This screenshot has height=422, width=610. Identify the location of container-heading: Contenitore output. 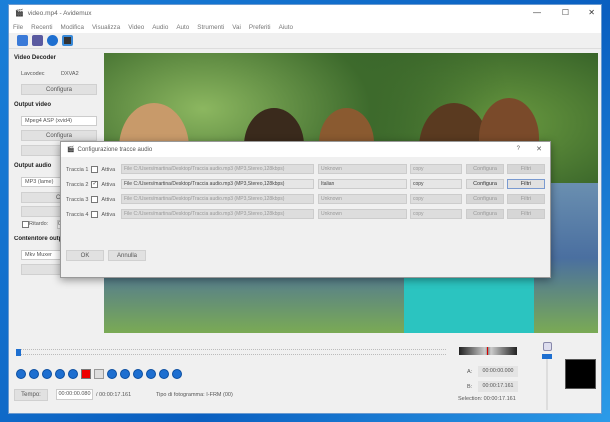
(40, 239).